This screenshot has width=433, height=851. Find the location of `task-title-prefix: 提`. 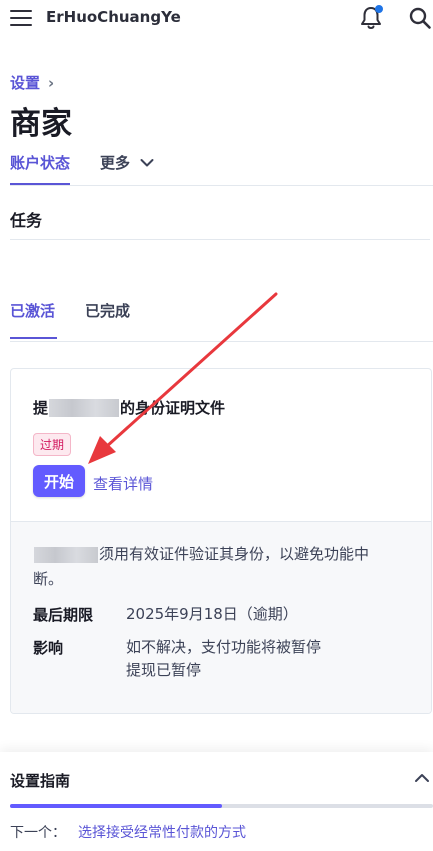

task-title-prefix: 提 is located at coordinates (41, 408).